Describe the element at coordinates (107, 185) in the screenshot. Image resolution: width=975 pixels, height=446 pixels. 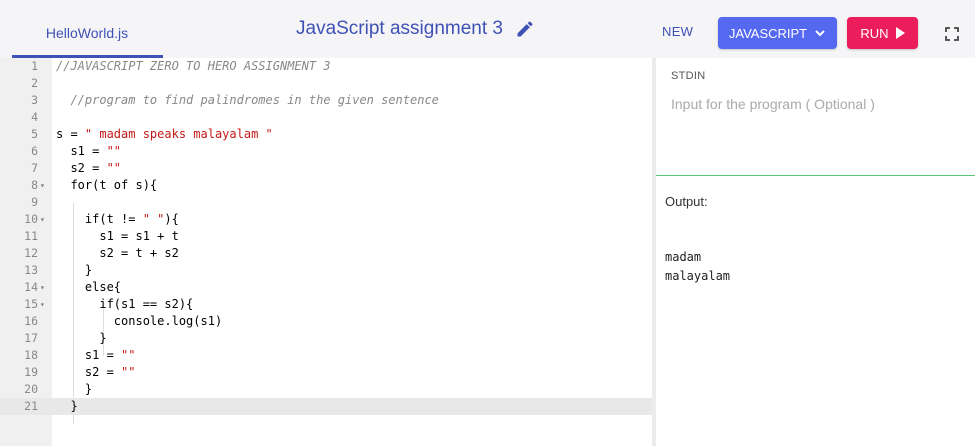
I see `code-text: for(t of s){` at that location.